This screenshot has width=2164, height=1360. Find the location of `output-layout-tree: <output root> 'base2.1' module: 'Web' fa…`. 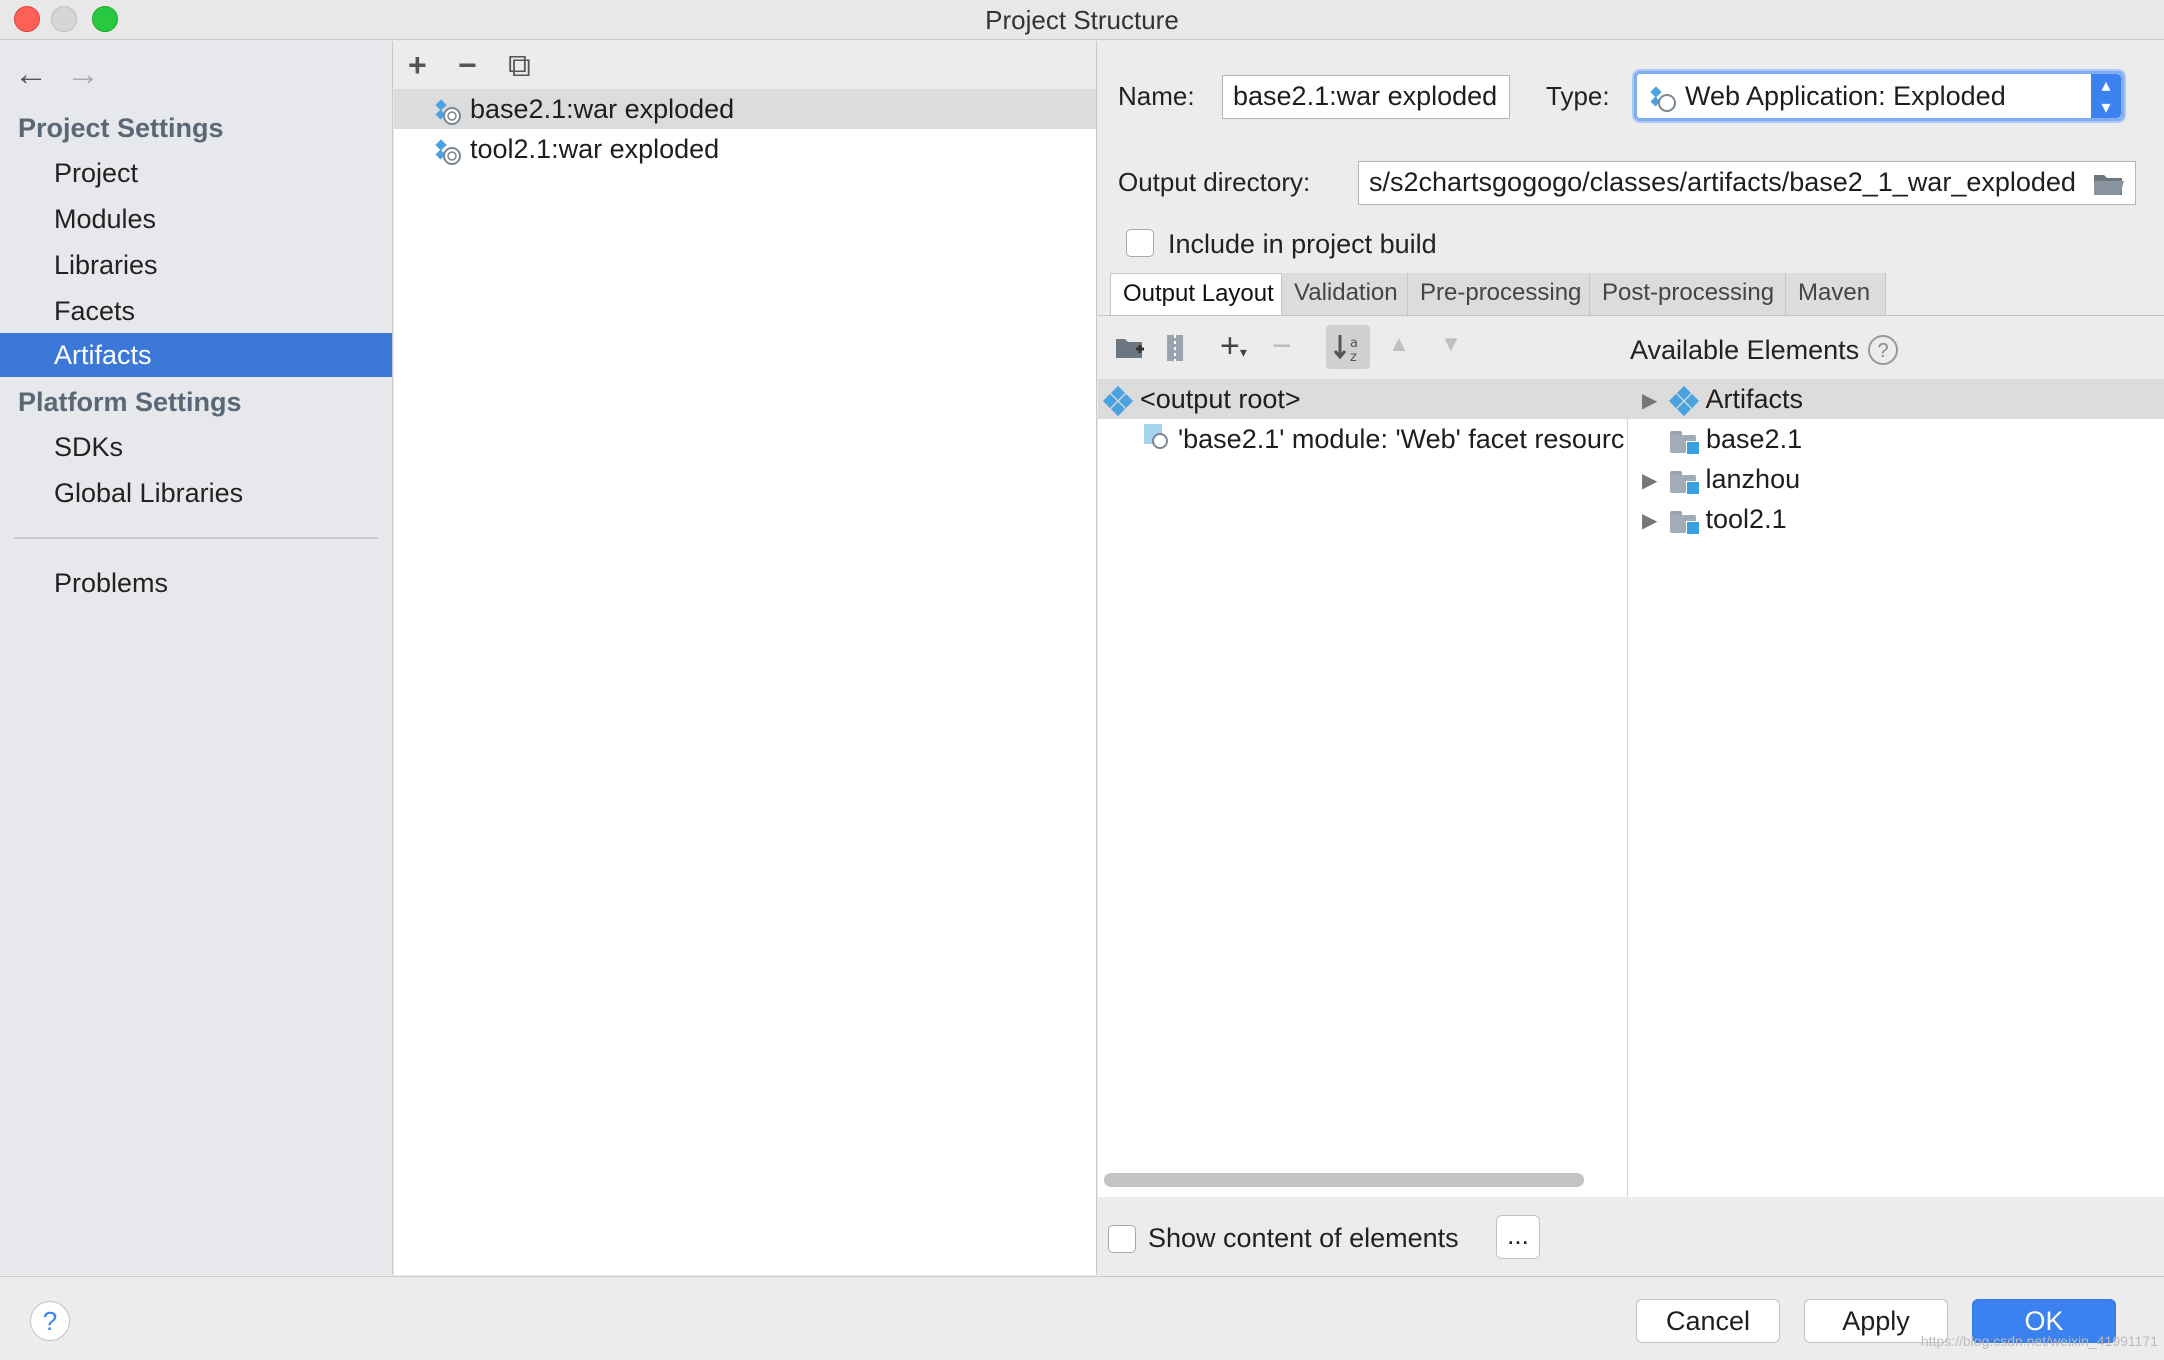

output-layout-tree: <output root> 'base2.1' module: 'Web' fa… is located at coordinates (1366, 788).